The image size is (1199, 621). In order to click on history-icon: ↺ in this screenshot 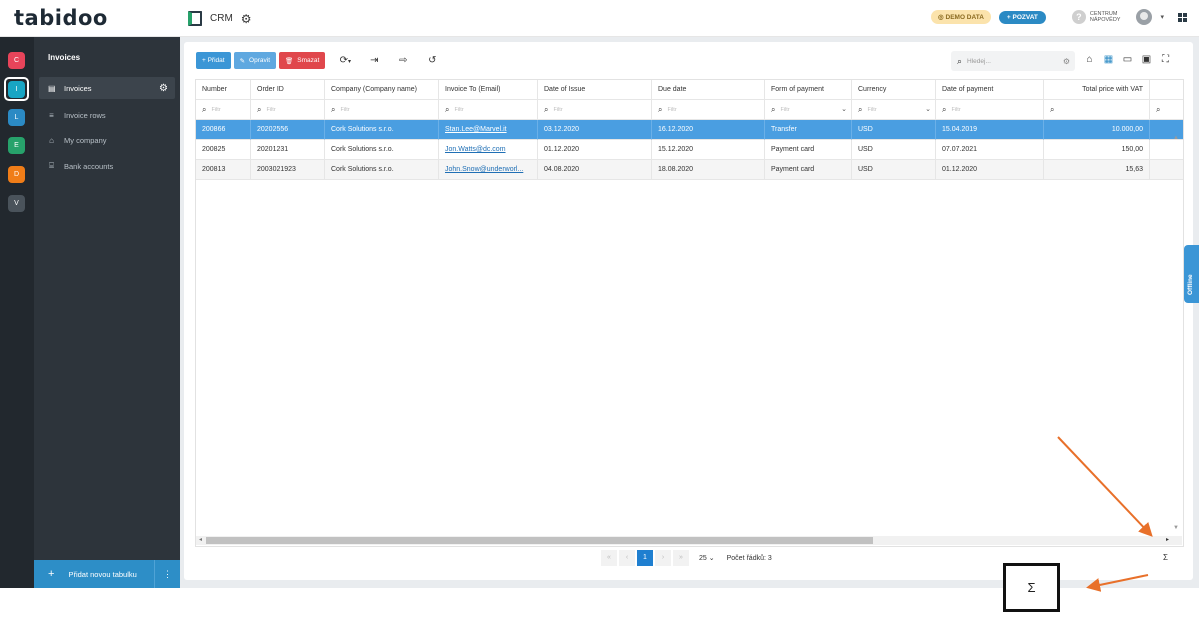, I will do `click(432, 60)`.